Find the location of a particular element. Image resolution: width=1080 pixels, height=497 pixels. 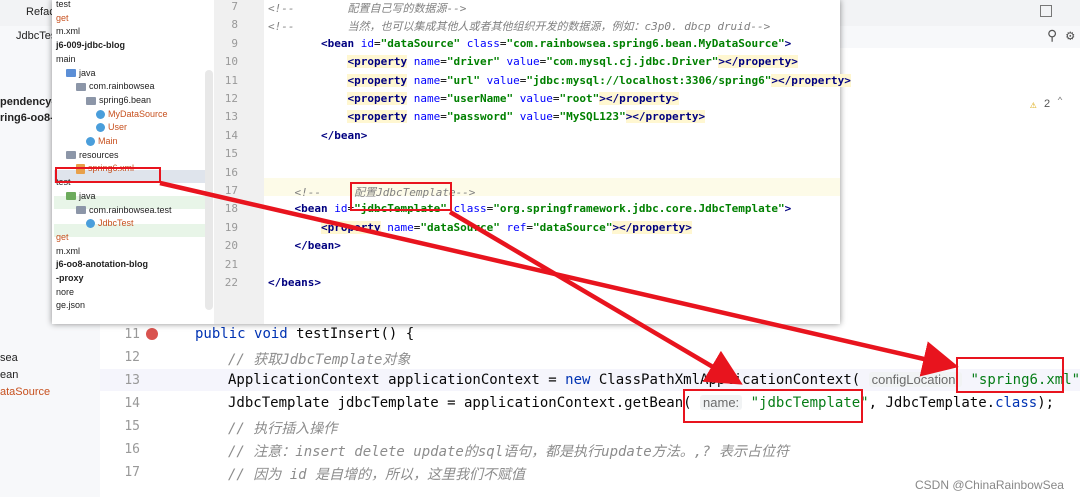

arrow-id-to-getbean is located at coordinates (595, 297).